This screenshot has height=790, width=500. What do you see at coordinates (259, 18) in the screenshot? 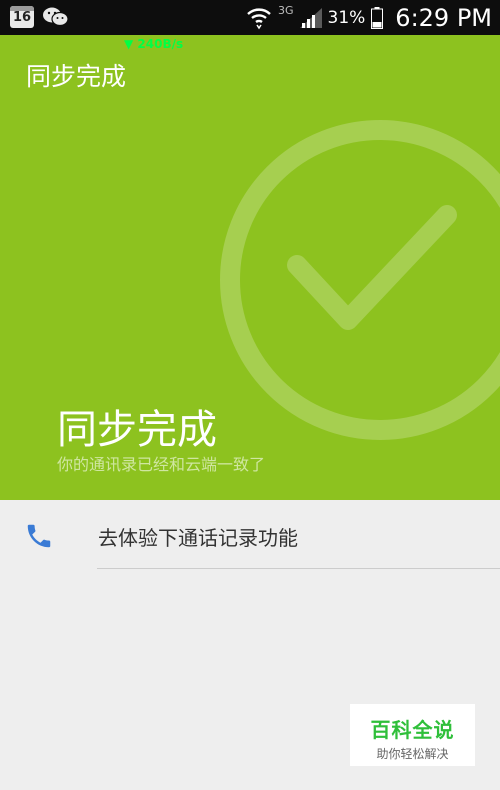
I see `wifi-icon` at bounding box center [259, 18].